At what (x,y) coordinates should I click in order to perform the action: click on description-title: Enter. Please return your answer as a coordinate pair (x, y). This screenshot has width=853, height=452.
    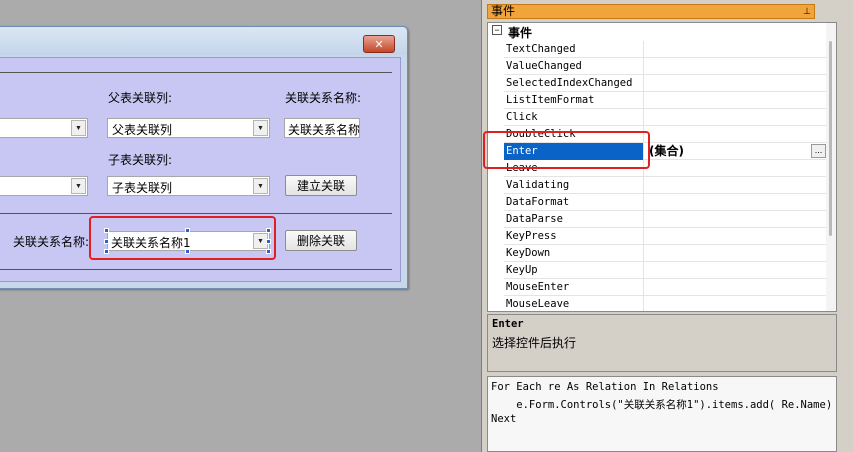
    Looking at the image, I should click on (508, 324).